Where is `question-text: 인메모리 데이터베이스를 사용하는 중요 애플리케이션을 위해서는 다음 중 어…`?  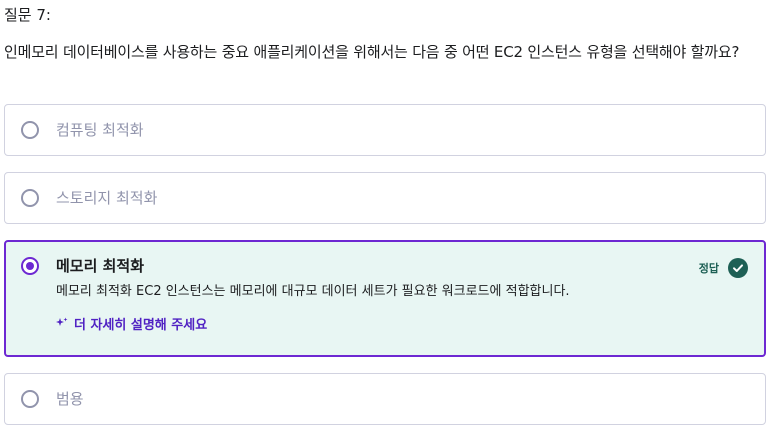 question-text: 인메모리 데이터베이스를 사용하는 중요 애플리케이션을 위해서는 다음 중 어… is located at coordinates (372, 52).